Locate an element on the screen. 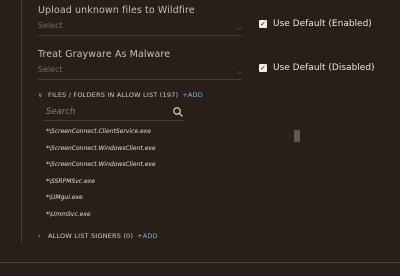 The image size is (400, 276). setting-grayware-malware: Treat Grayware As Malware Select ⌵ is located at coordinates (140, 64).